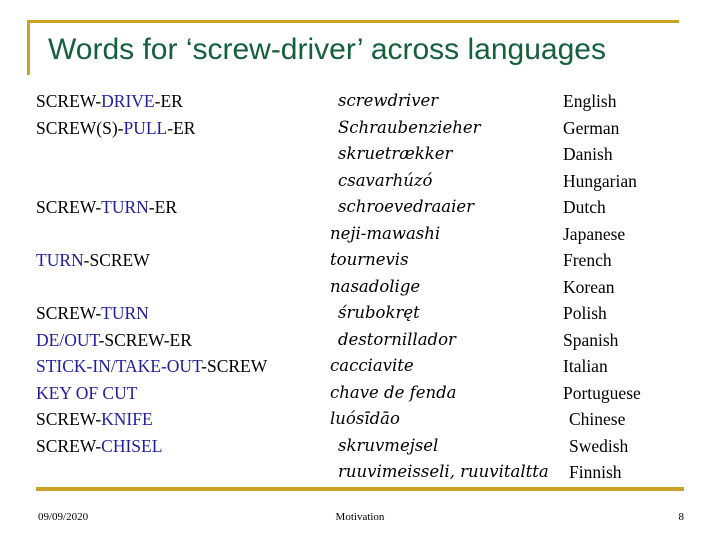 The height and width of the screenshot is (540, 720). I want to click on morphology-cell: SCREW-KNIFE, so click(181, 419).